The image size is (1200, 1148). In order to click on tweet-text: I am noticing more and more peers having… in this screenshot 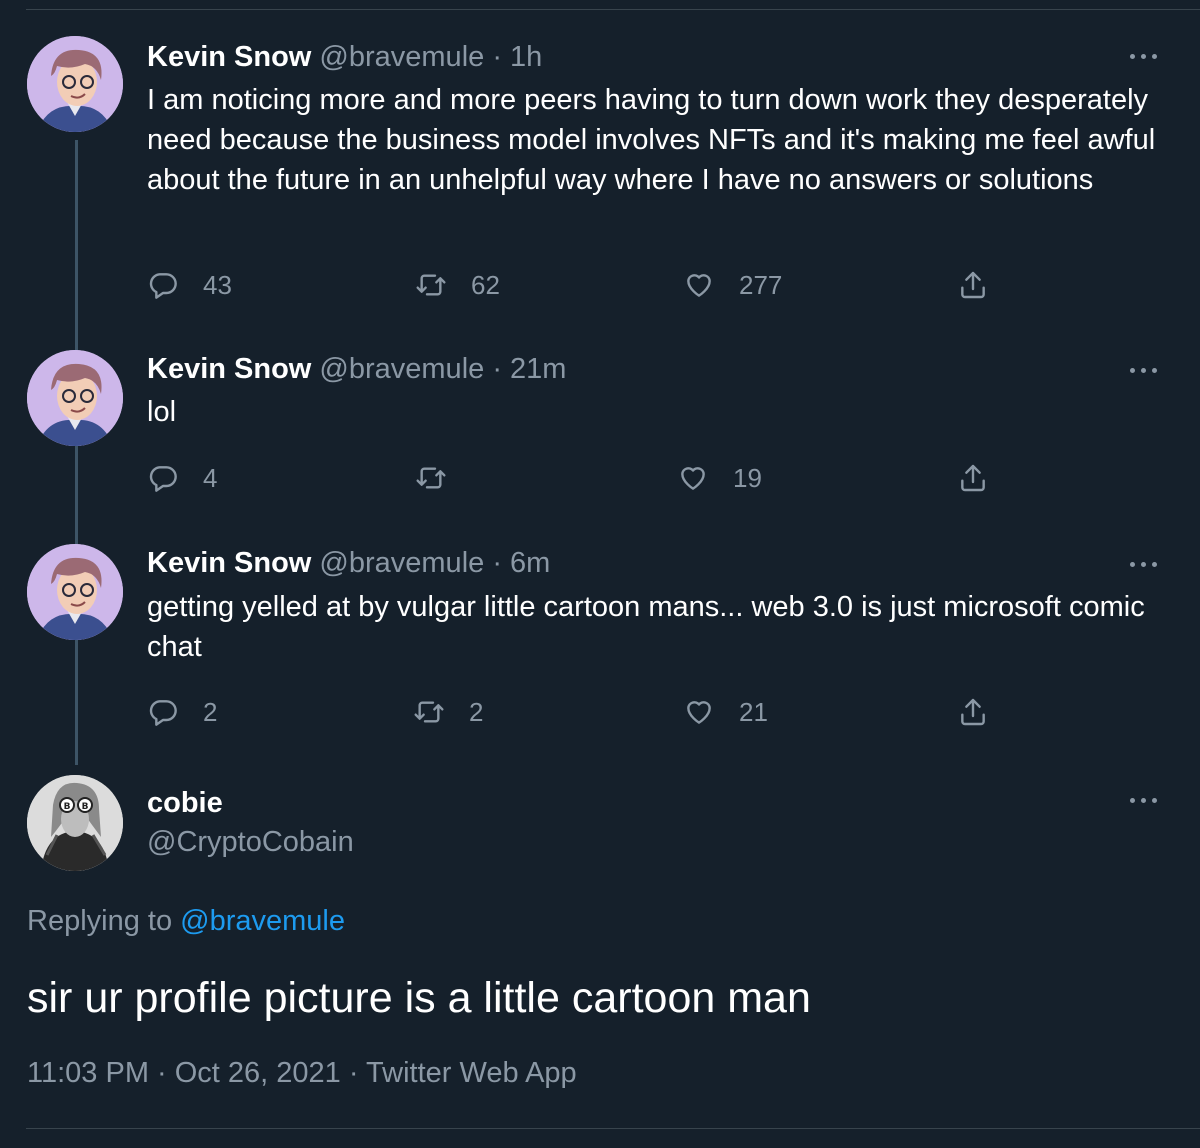, I will do `click(651, 140)`.